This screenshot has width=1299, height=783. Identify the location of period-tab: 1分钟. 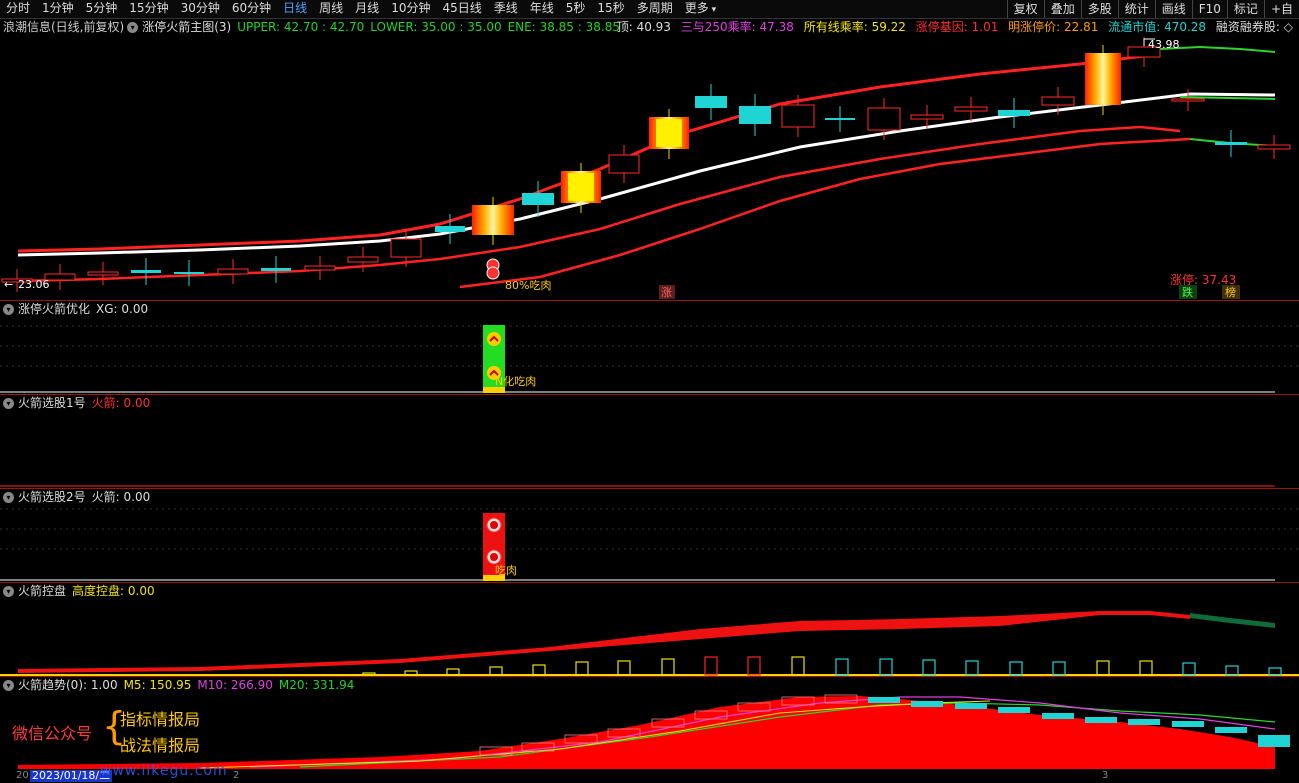
(58, 9).